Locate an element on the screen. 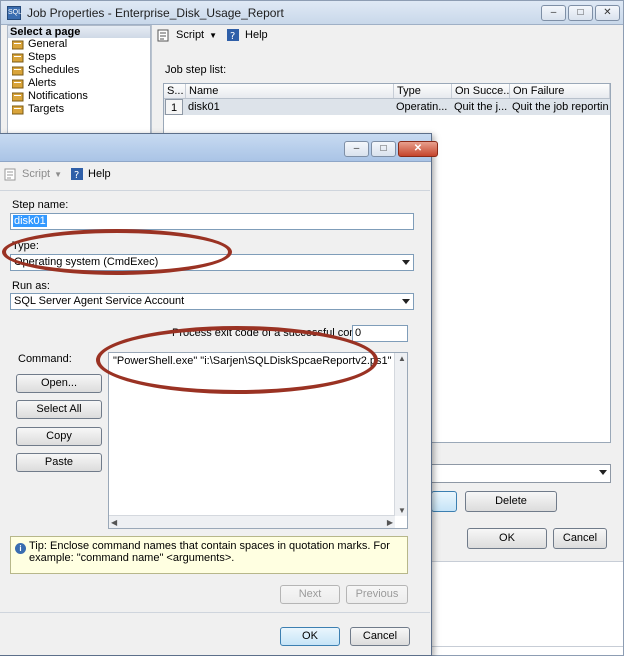 The image size is (624, 656). job-step-titlebar: – □ ✕ is located at coordinates (219, 148).